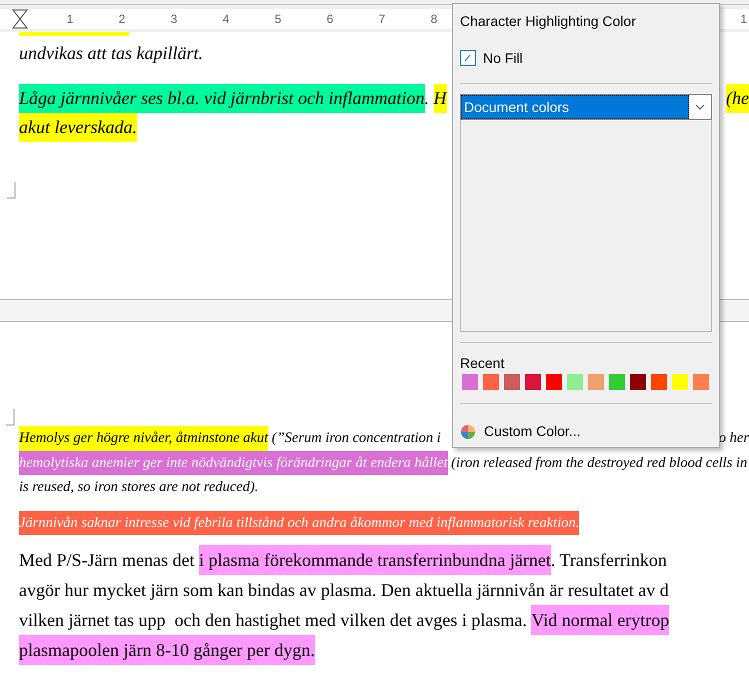  What do you see at coordinates (226, 19) in the screenshot?
I see `ruler-number: 4` at bounding box center [226, 19].